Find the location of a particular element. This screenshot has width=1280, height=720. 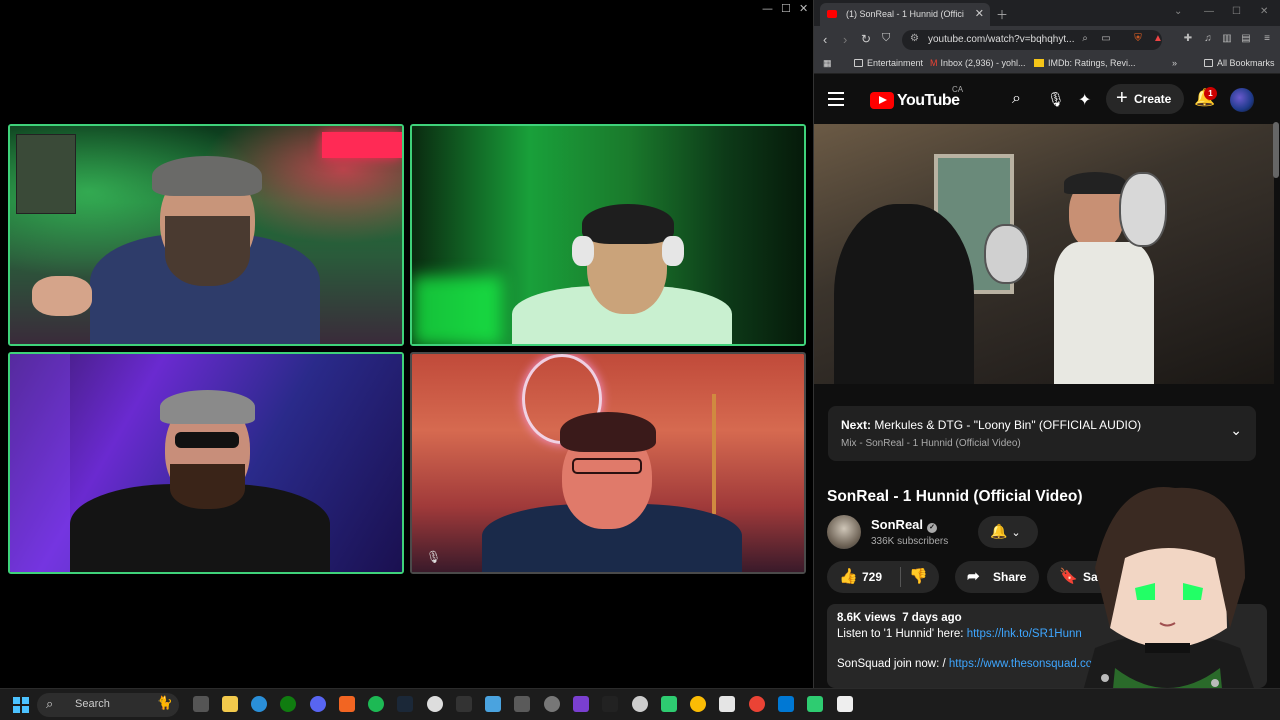

search-icon: ⌕ is located at coordinates (1016, 99).